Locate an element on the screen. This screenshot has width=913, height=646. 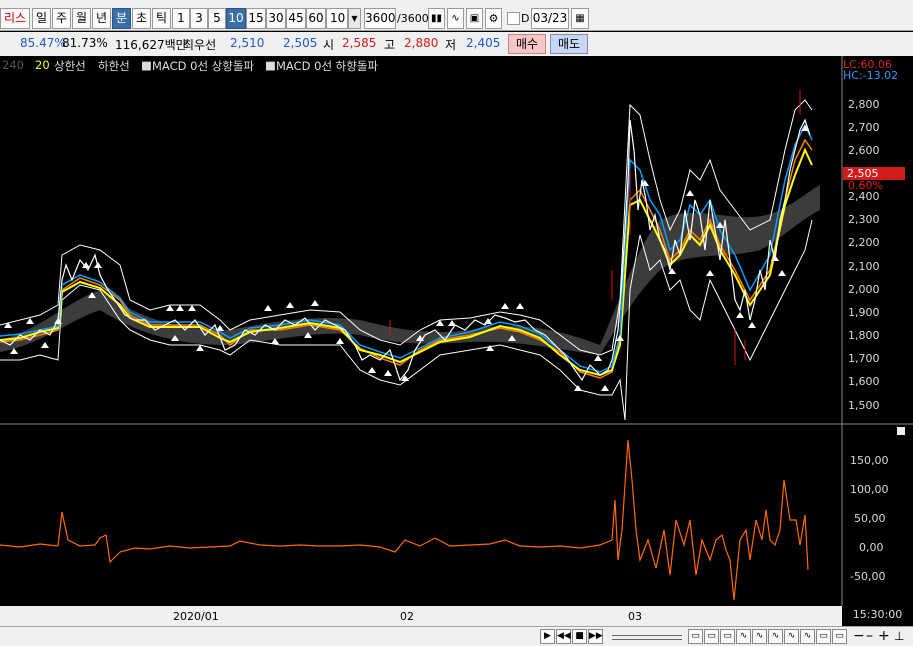
price-tick: 2,100 is located at coordinates (864, 266).